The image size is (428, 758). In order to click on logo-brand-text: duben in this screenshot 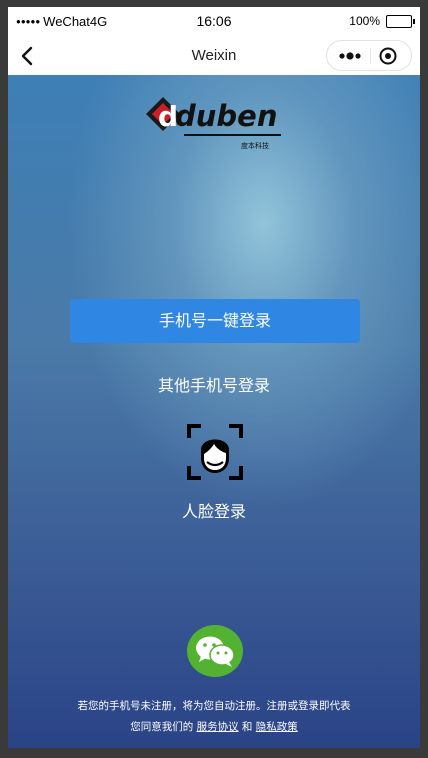, I will do `click(226, 116)`.